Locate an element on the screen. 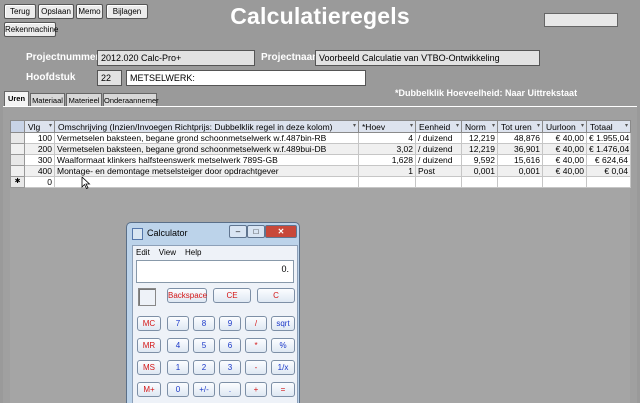  hoofdstuk-field: METSELWERK: is located at coordinates (246, 78).